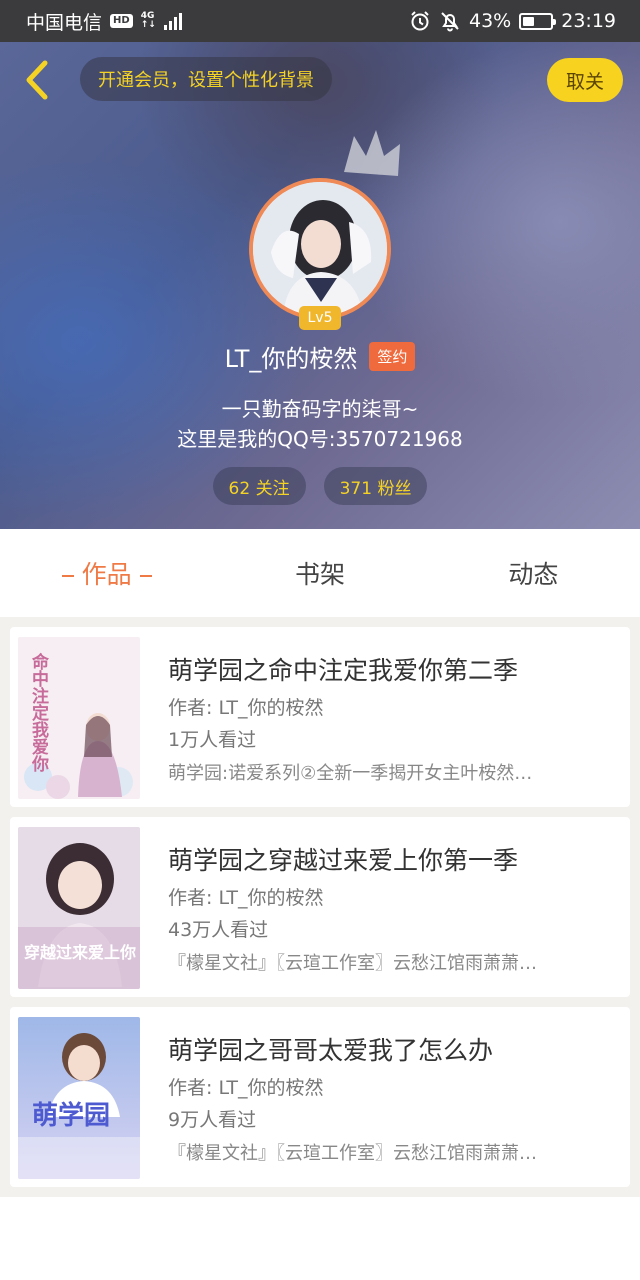 The width and height of the screenshot is (640, 1280). Describe the element at coordinates (588, 21) in the screenshot. I see `clock: 23:19` at that location.